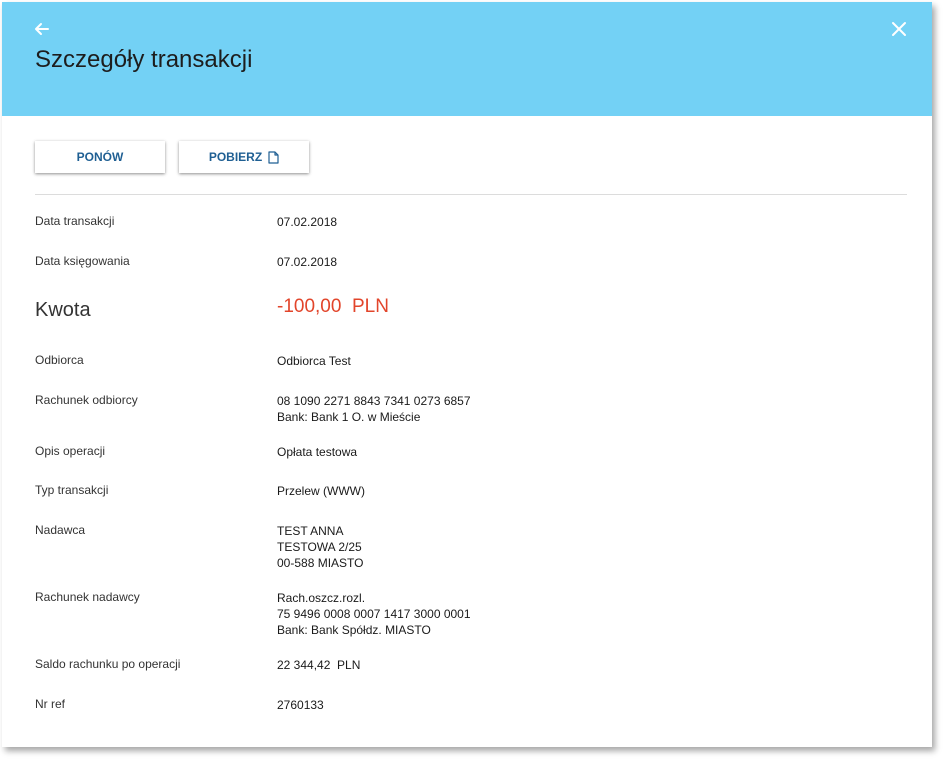  I want to click on repeat-button-label: PONÓW, so click(100, 157).